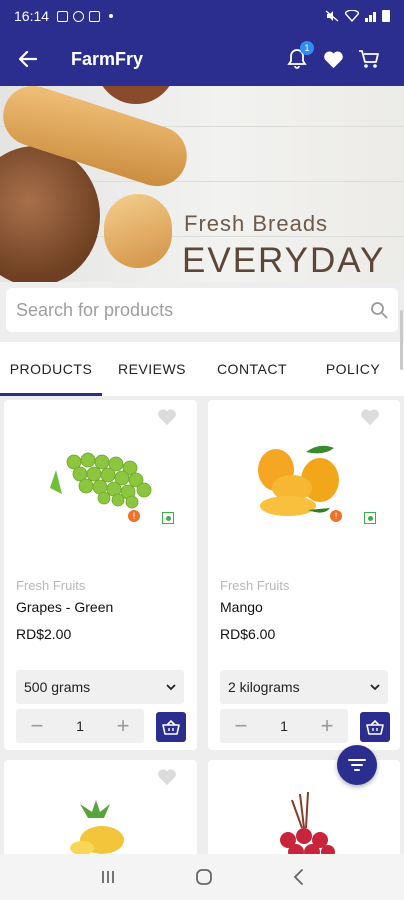 The width and height of the screenshot is (404, 900). What do you see at coordinates (65, 607) in the screenshot?
I see `product-name: Grapes - Green` at bounding box center [65, 607].